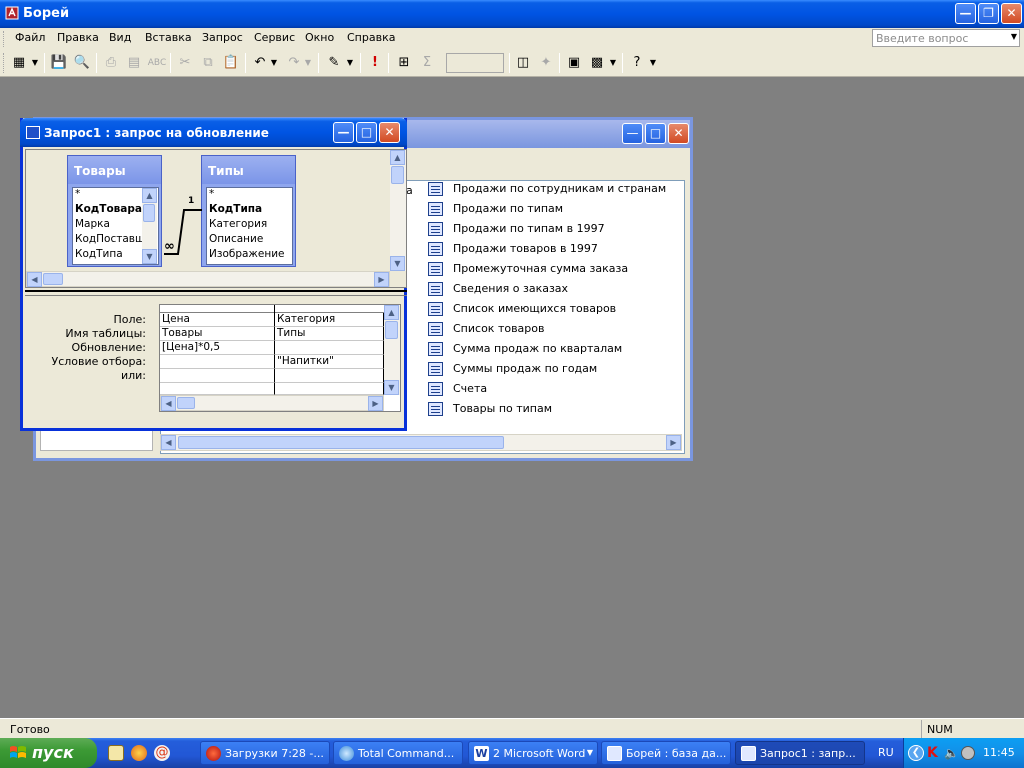 This screenshot has width=1024, height=768. I want to click on view-icon: ▦, so click(19, 63).